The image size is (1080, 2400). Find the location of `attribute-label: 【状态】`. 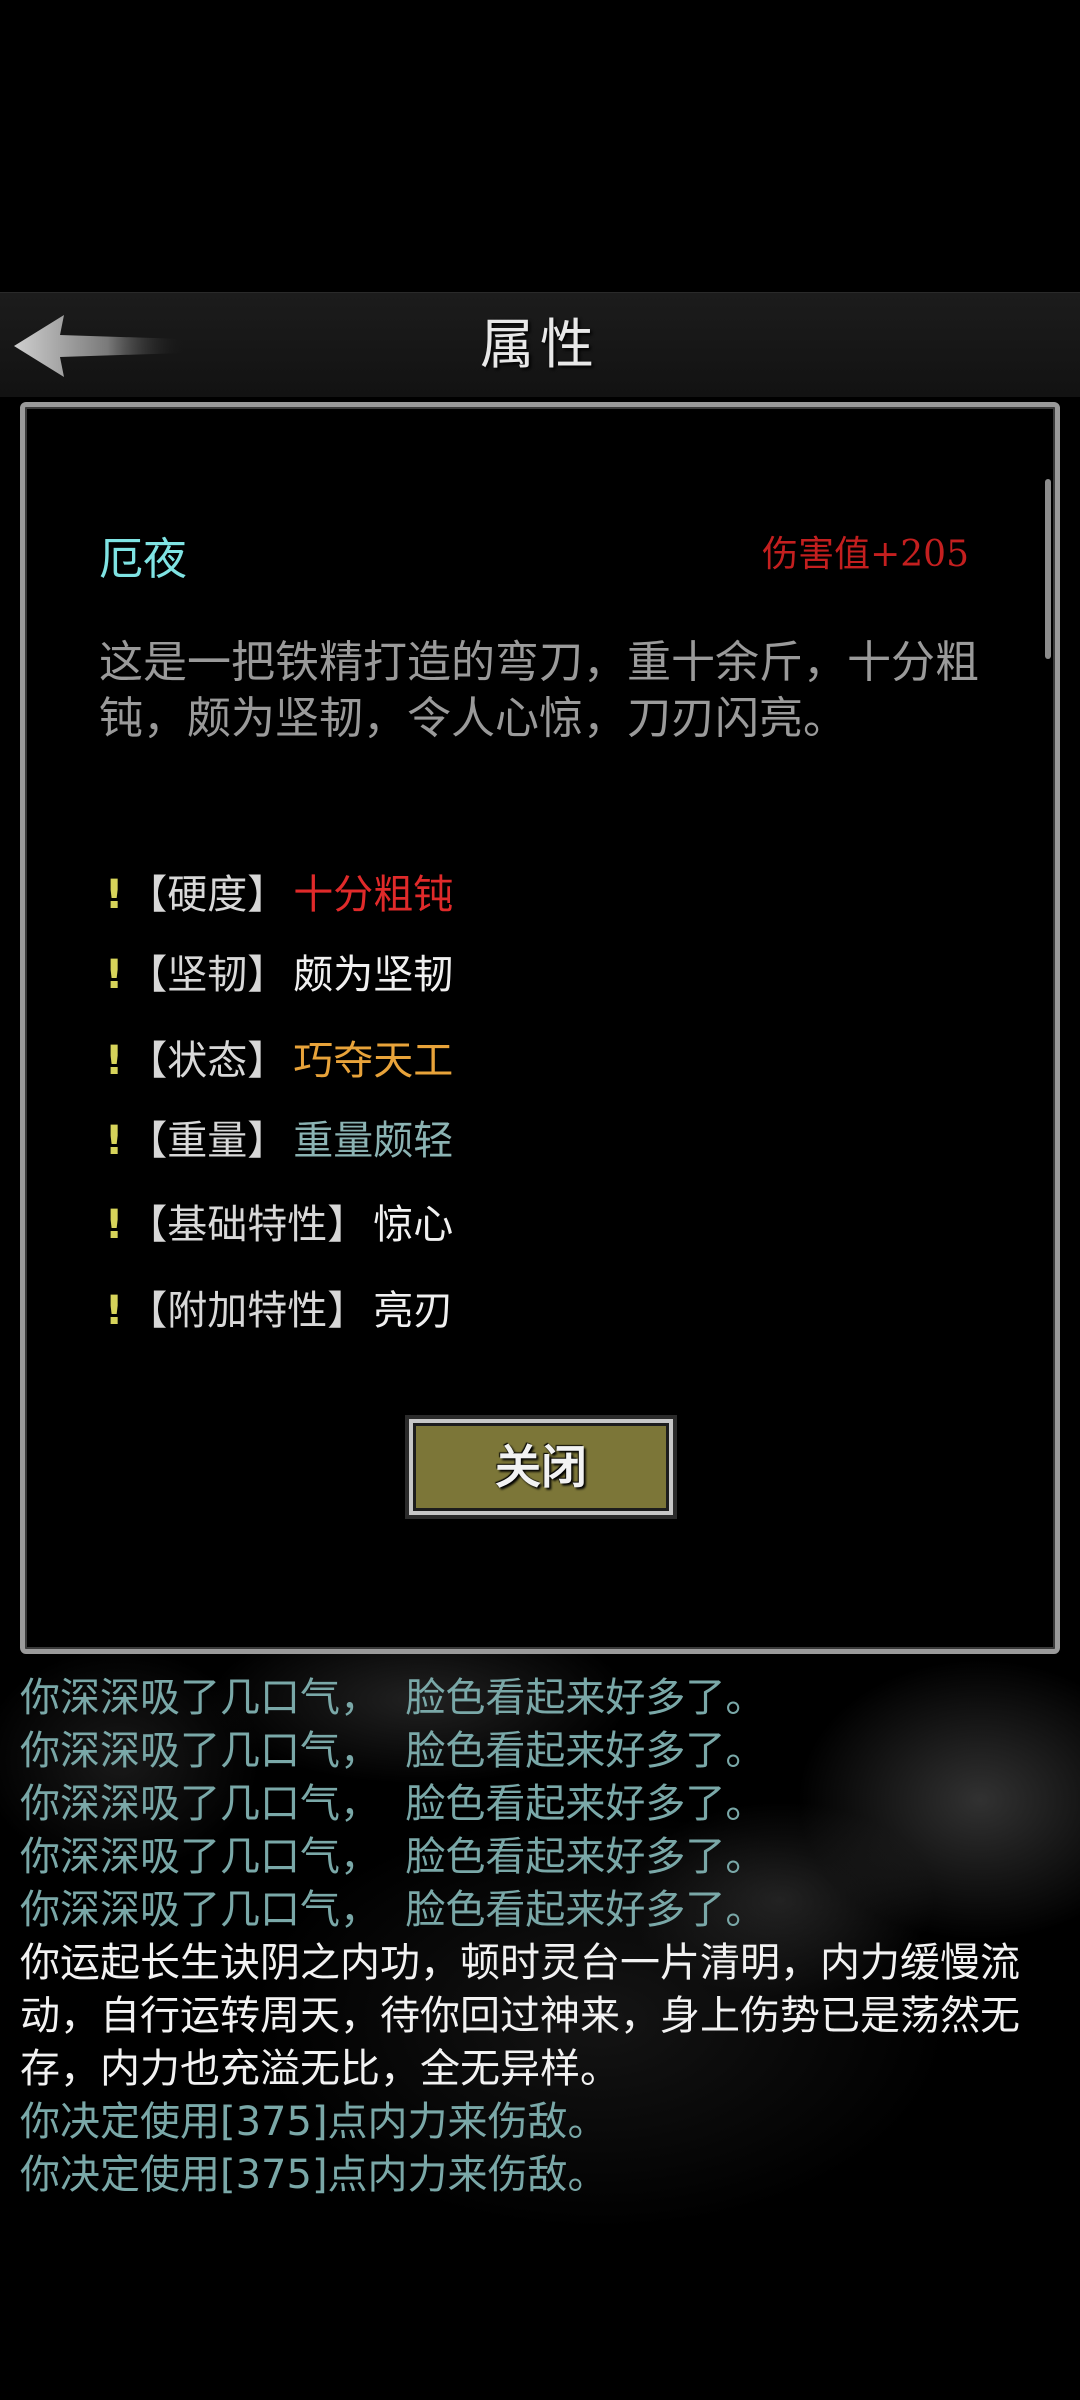

attribute-label: 【状态】 is located at coordinates (207, 1061).